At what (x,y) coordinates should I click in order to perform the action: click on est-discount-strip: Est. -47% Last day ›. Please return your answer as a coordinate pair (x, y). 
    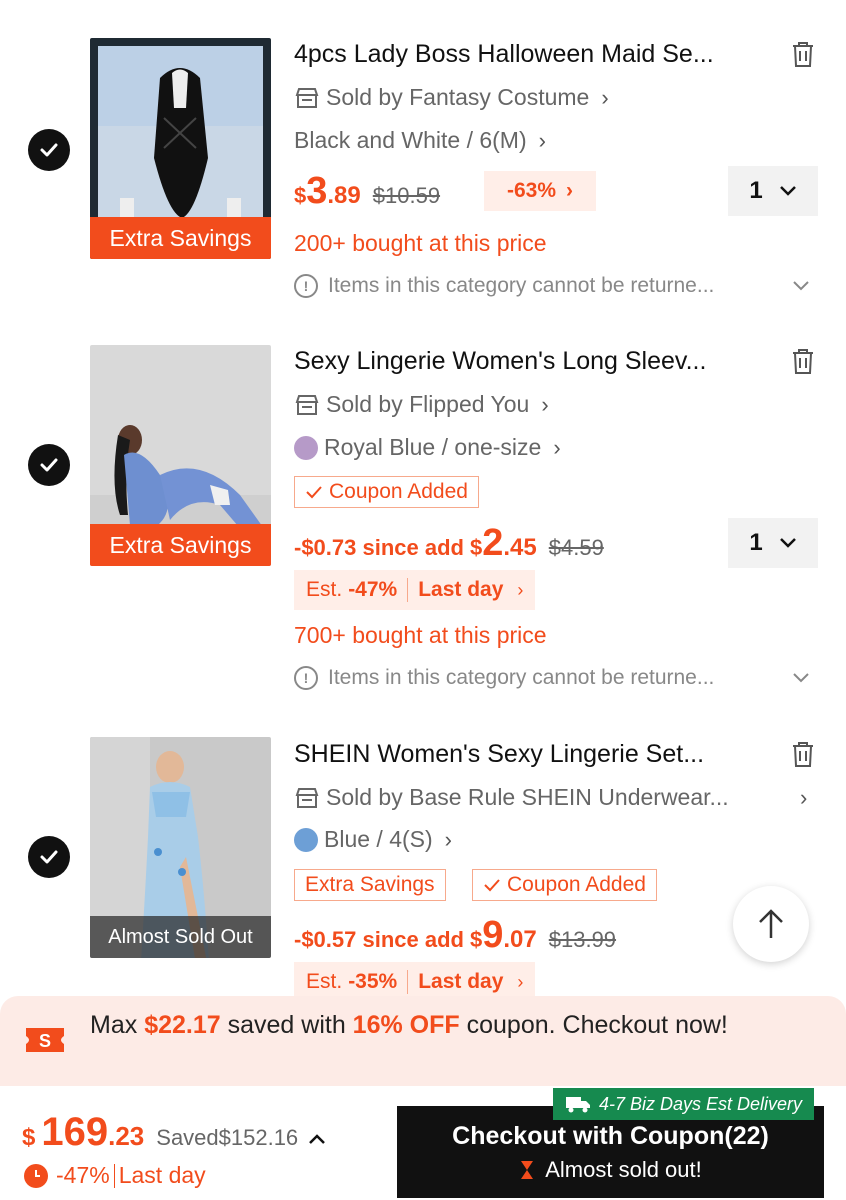
    Looking at the image, I should click on (415, 590).